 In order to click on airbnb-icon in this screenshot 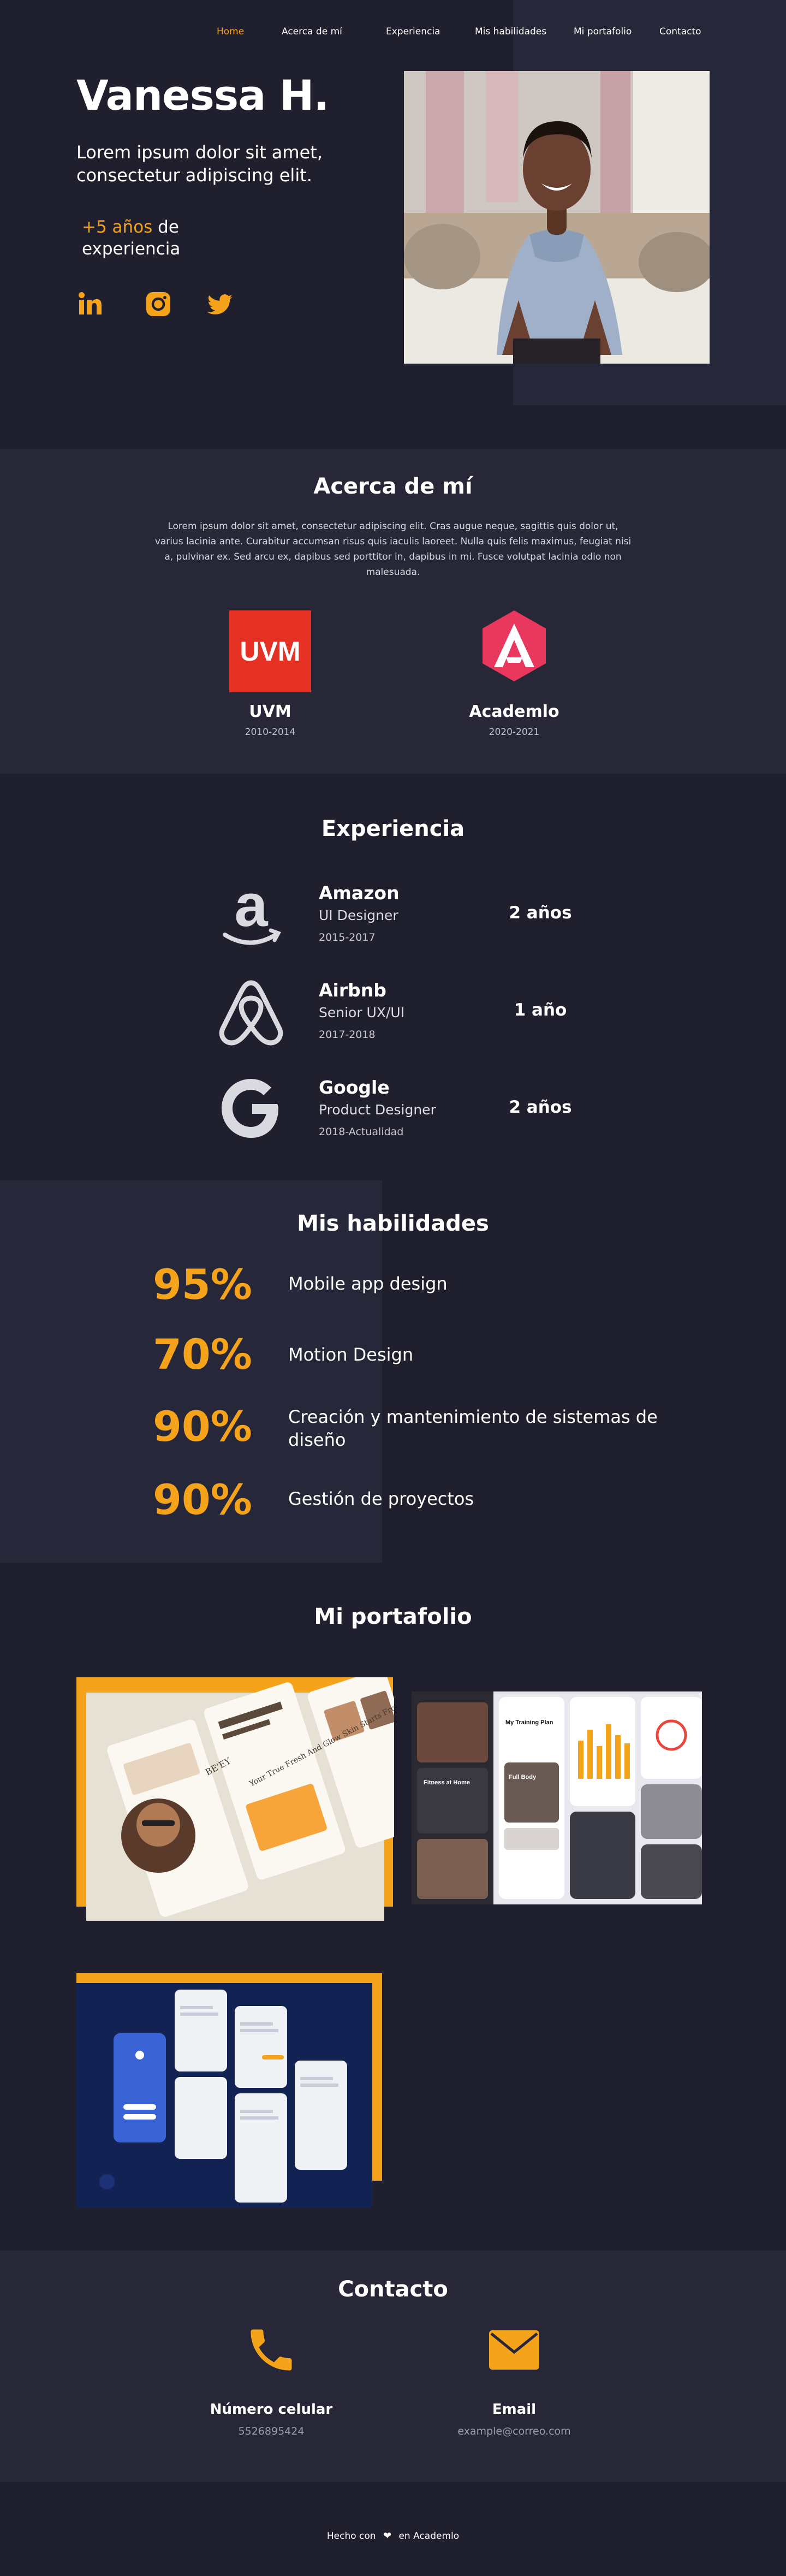, I will do `click(251, 1011)`.